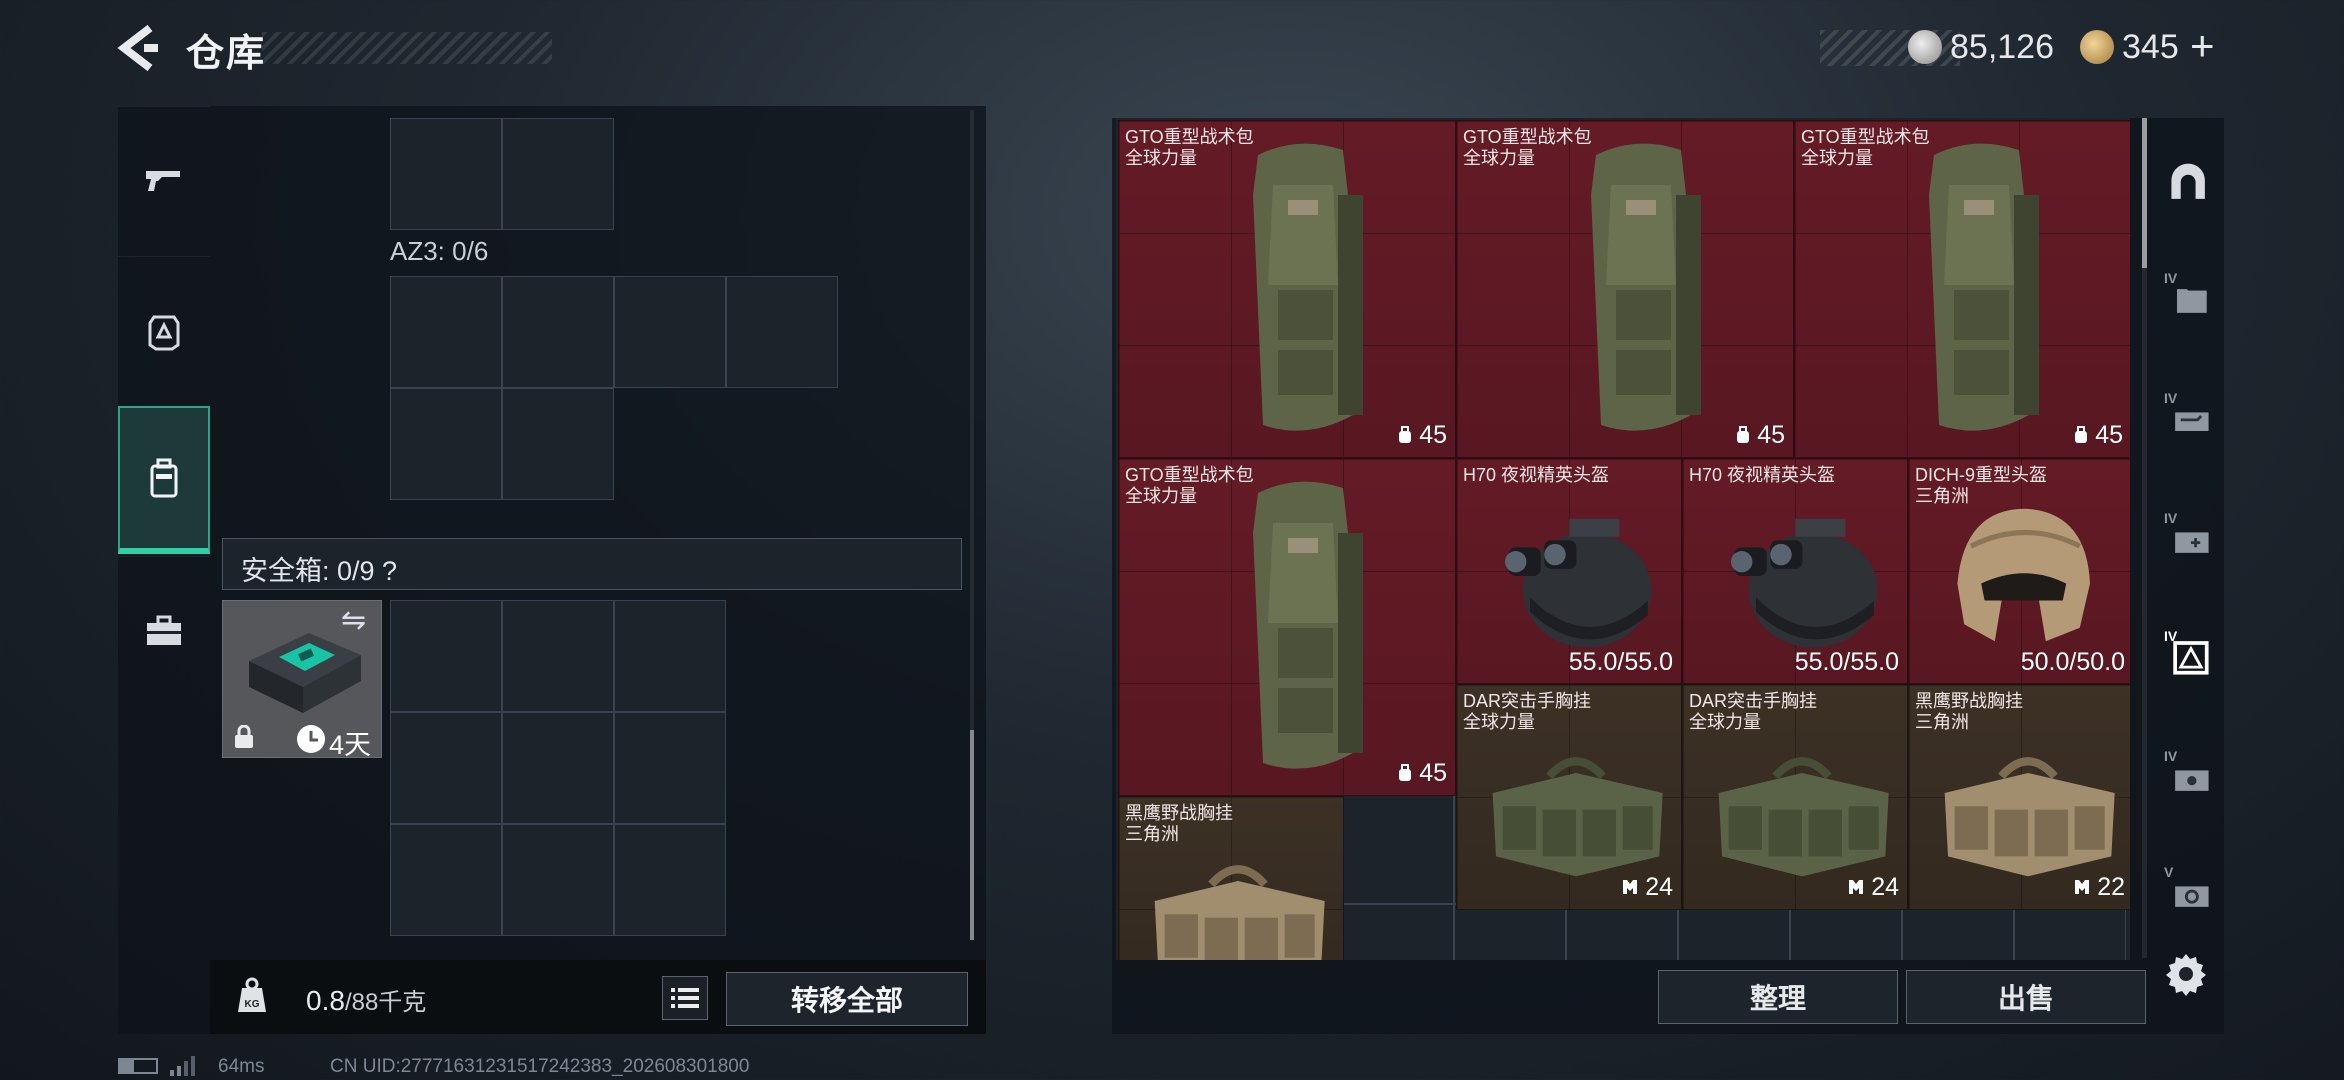  Describe the element at coordinates (1620, 662) in the screenshot. I see `item-stat-value: 55.0/55.0` at that location.